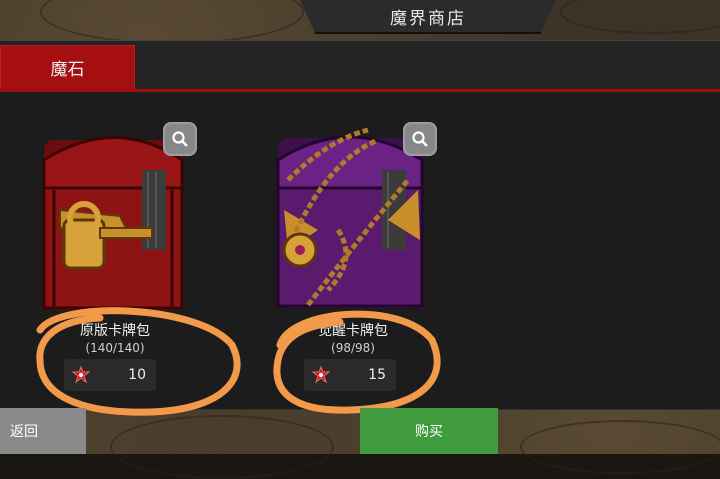 This screenshot has width=720, height=479. Describe the element at coordinates (137, 375) in the screenshot. I see `price-value: 10` at that location.